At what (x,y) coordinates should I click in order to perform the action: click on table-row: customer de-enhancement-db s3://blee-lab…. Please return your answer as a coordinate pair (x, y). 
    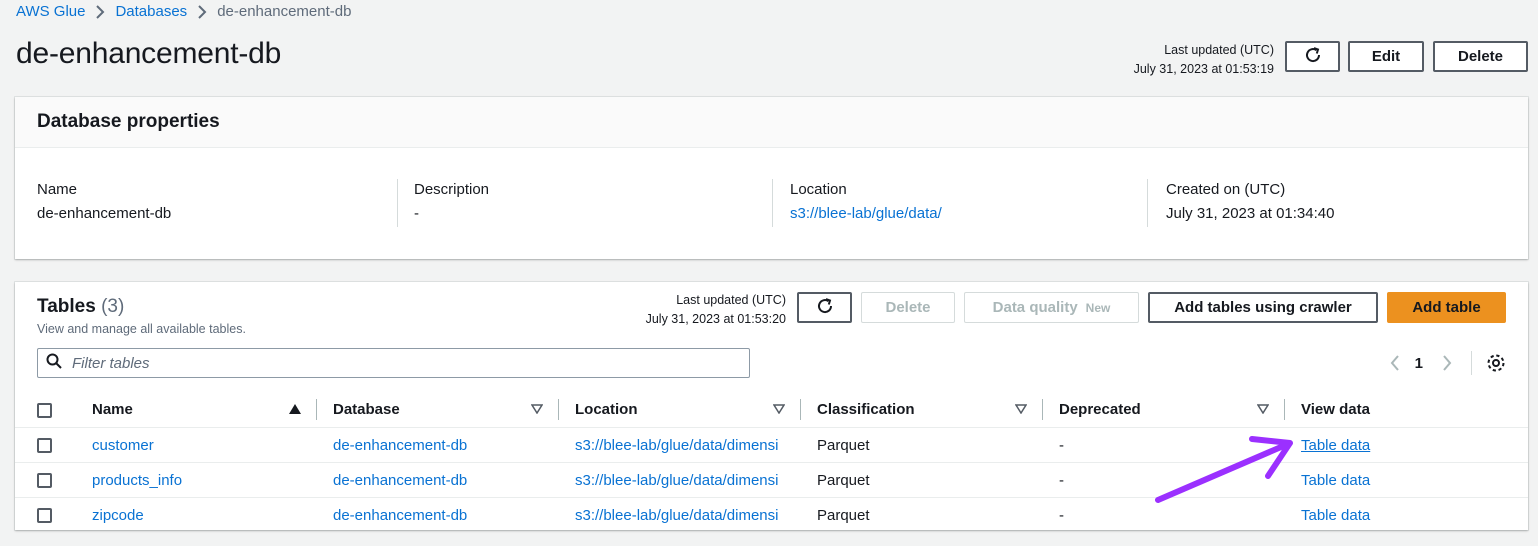
    Looking at the image, I should click on (771, 445).